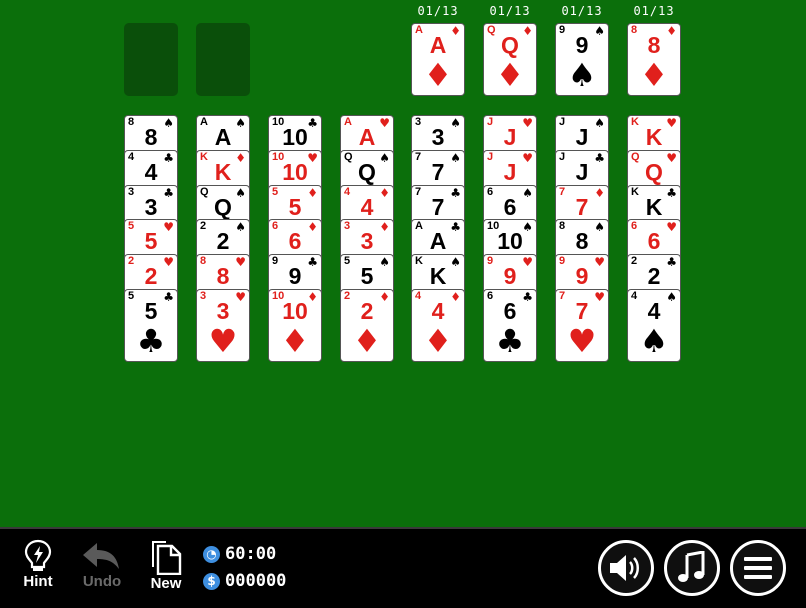  Describe the element at coordinates (438, 59) in the screenshot. I see `foundation-1: A ♦ A ♦` at that location.